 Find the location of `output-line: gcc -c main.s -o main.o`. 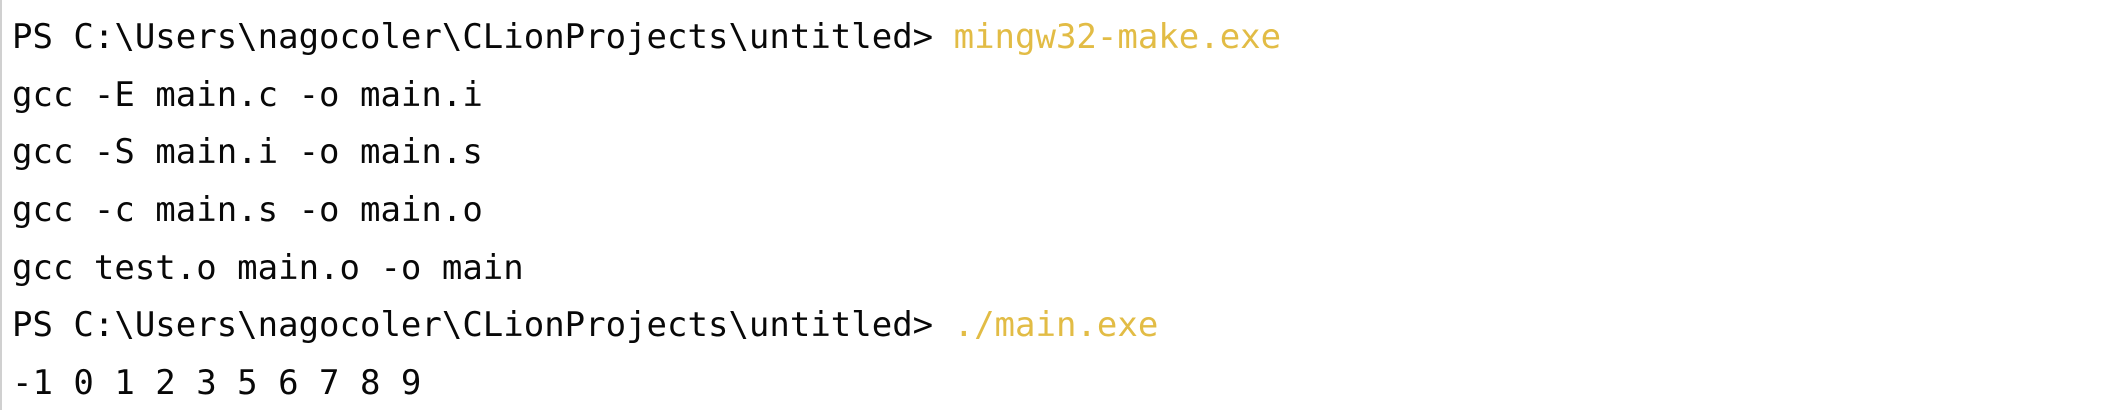

output-line: gcc -c main.s -o main.o is located at coordinates (247, 210).